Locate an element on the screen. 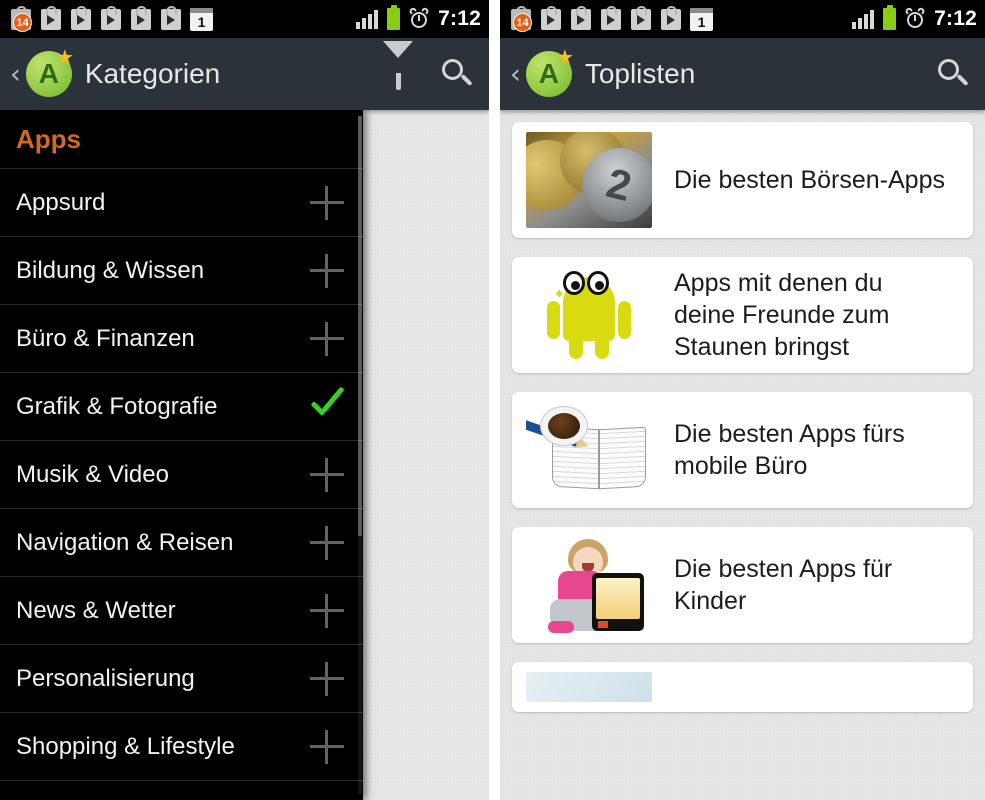 The image size is (985, 800). sidebar-item-label: Bildung & Wissen is located at coordinates (110, 270).